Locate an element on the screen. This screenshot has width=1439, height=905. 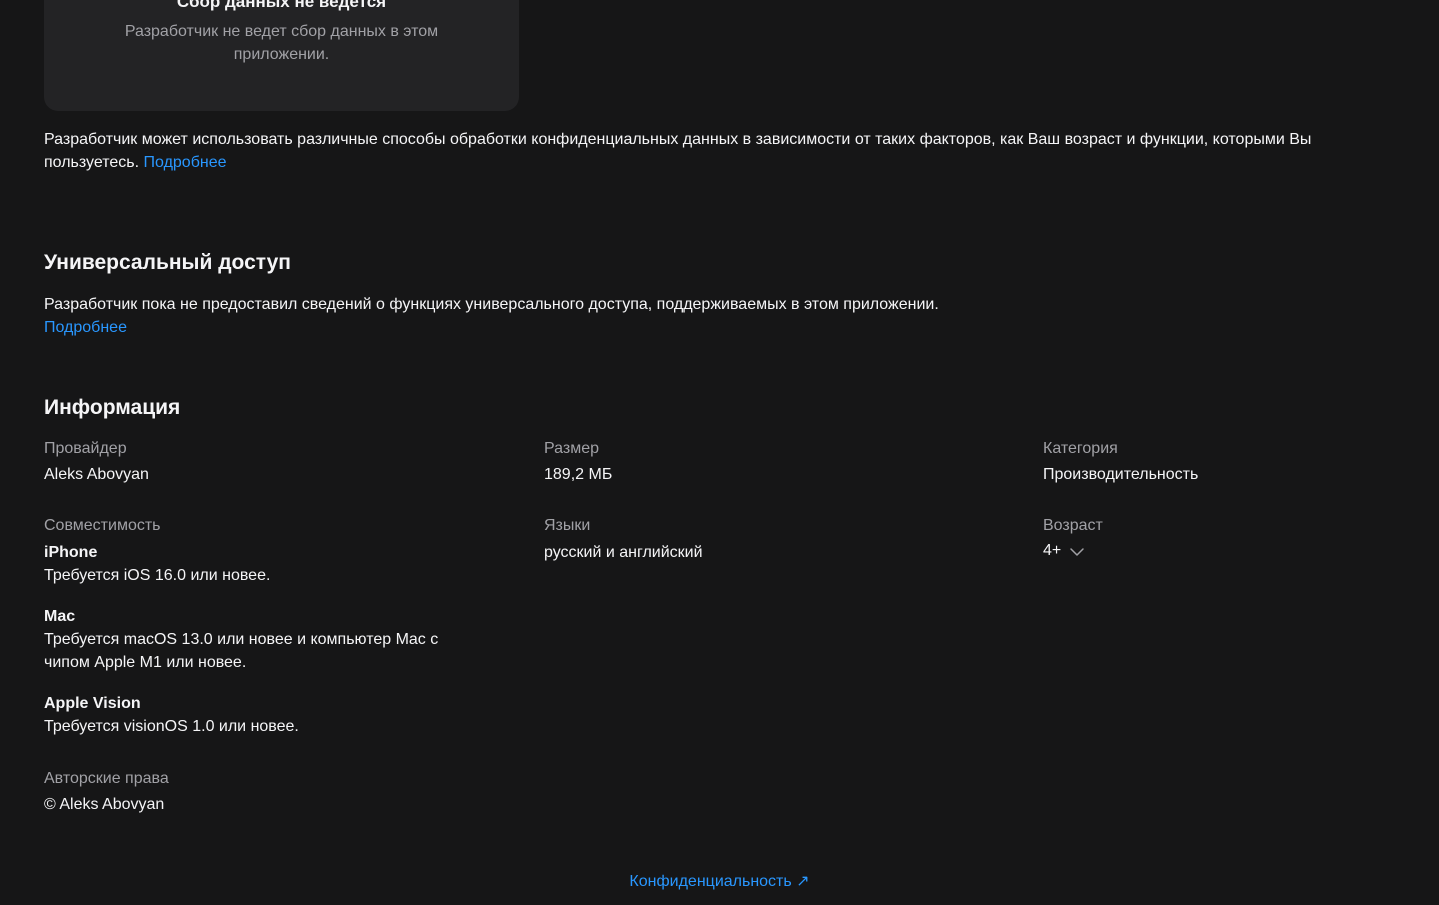
footer: Конфиденциальность ↗ is located at coordinates (719, 882).